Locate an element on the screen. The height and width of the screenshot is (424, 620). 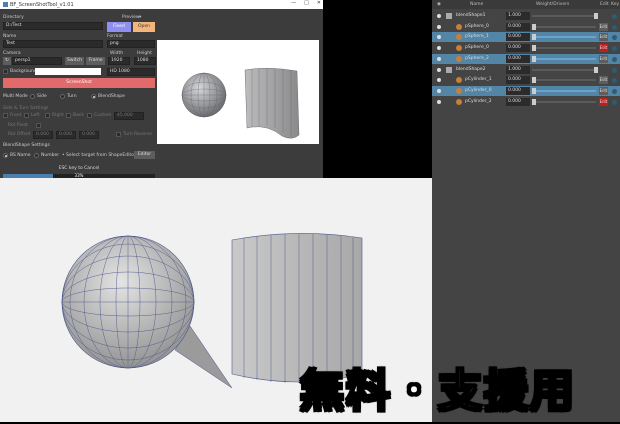
rot-offset-x: 0.000 is located at coordinates (43, 135).